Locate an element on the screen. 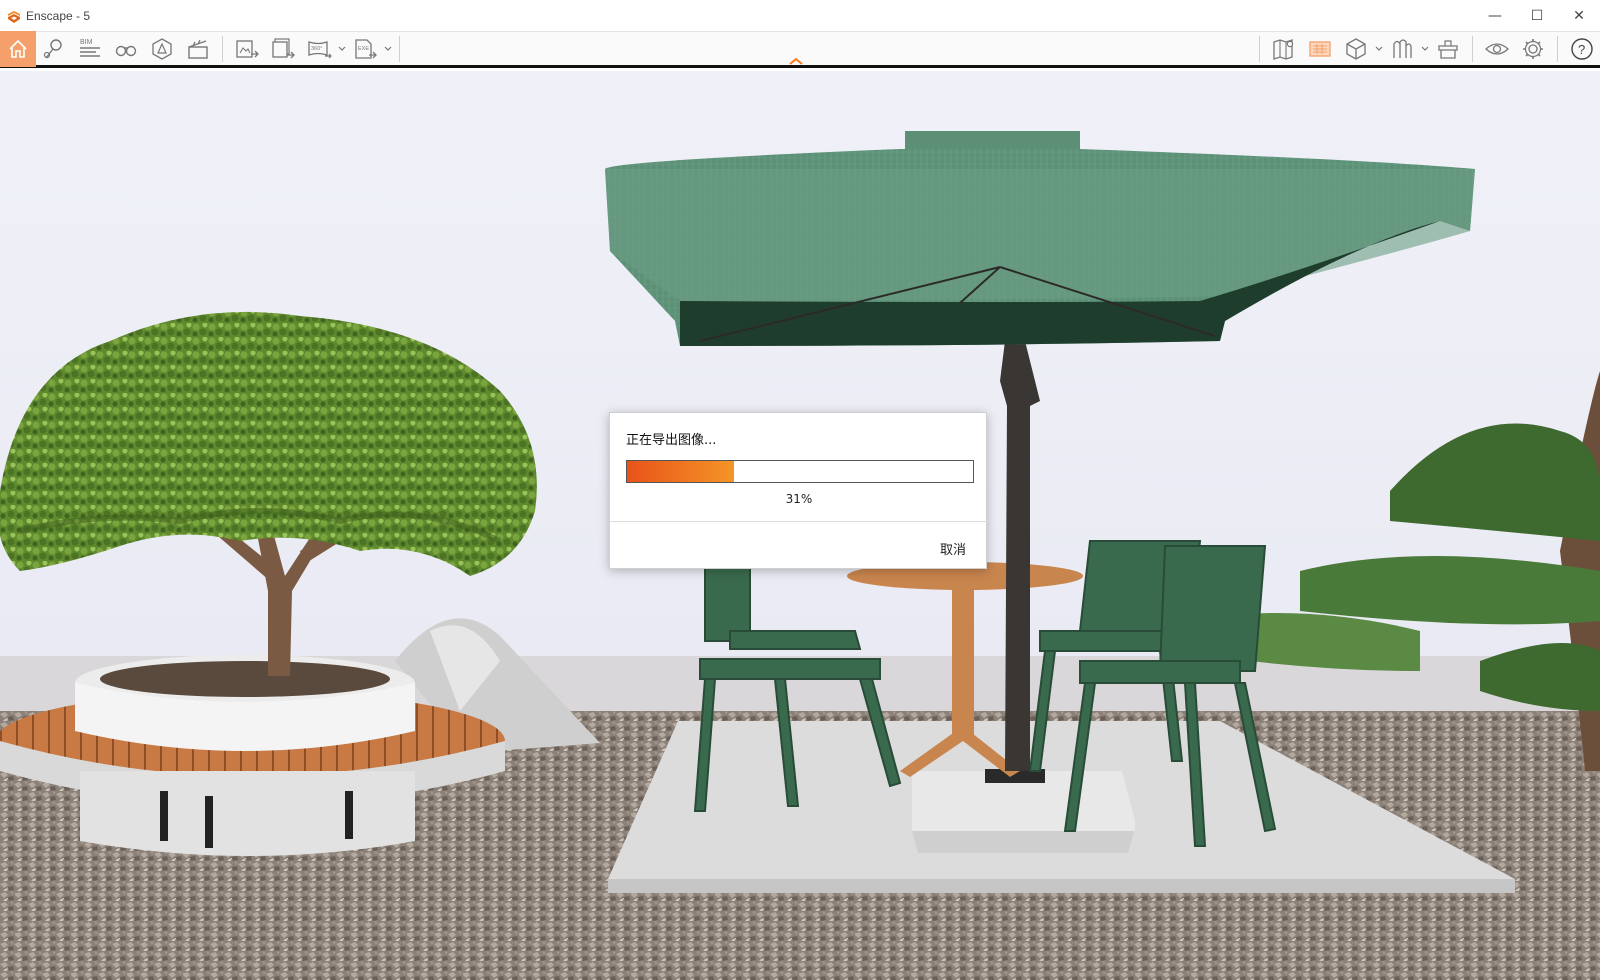 This screenshot has width=1600, height=980. home-icon is located at coordinates (18, 48).